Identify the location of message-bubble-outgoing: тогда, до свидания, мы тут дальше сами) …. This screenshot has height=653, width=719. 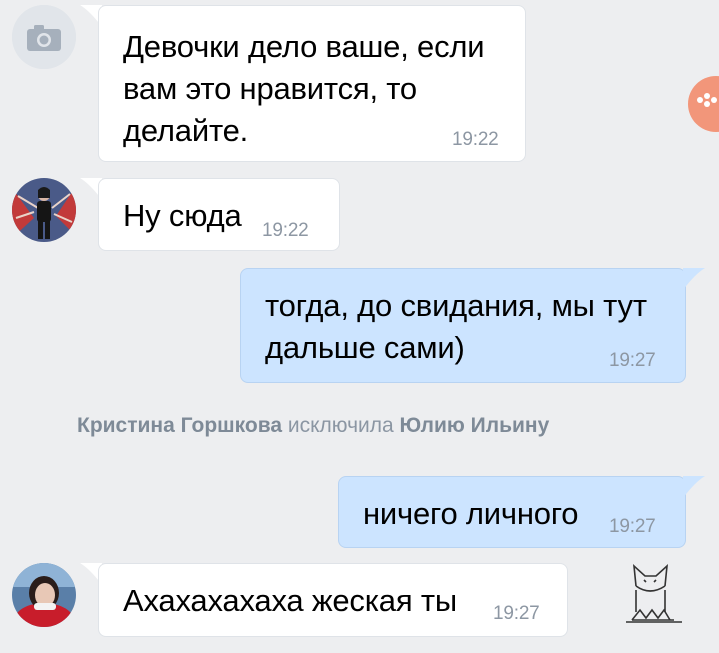
(463, 325).